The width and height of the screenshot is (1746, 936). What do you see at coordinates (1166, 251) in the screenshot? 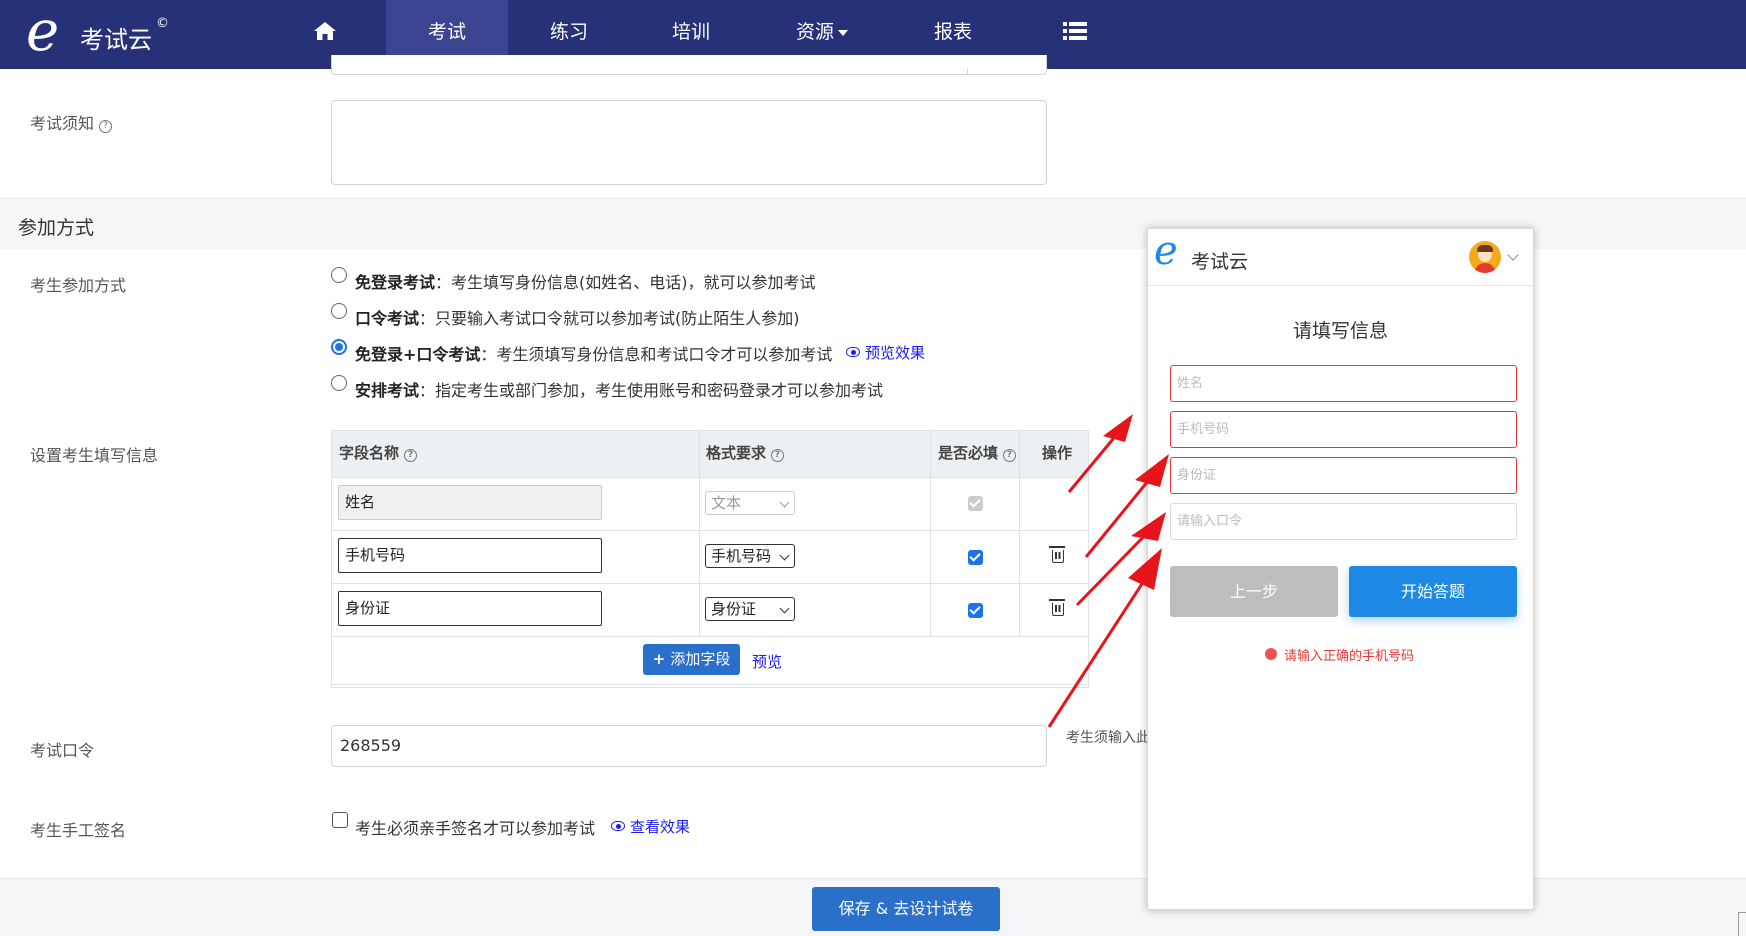
I see `phone-logo-icon: e` at bounding box center [1166, 251].